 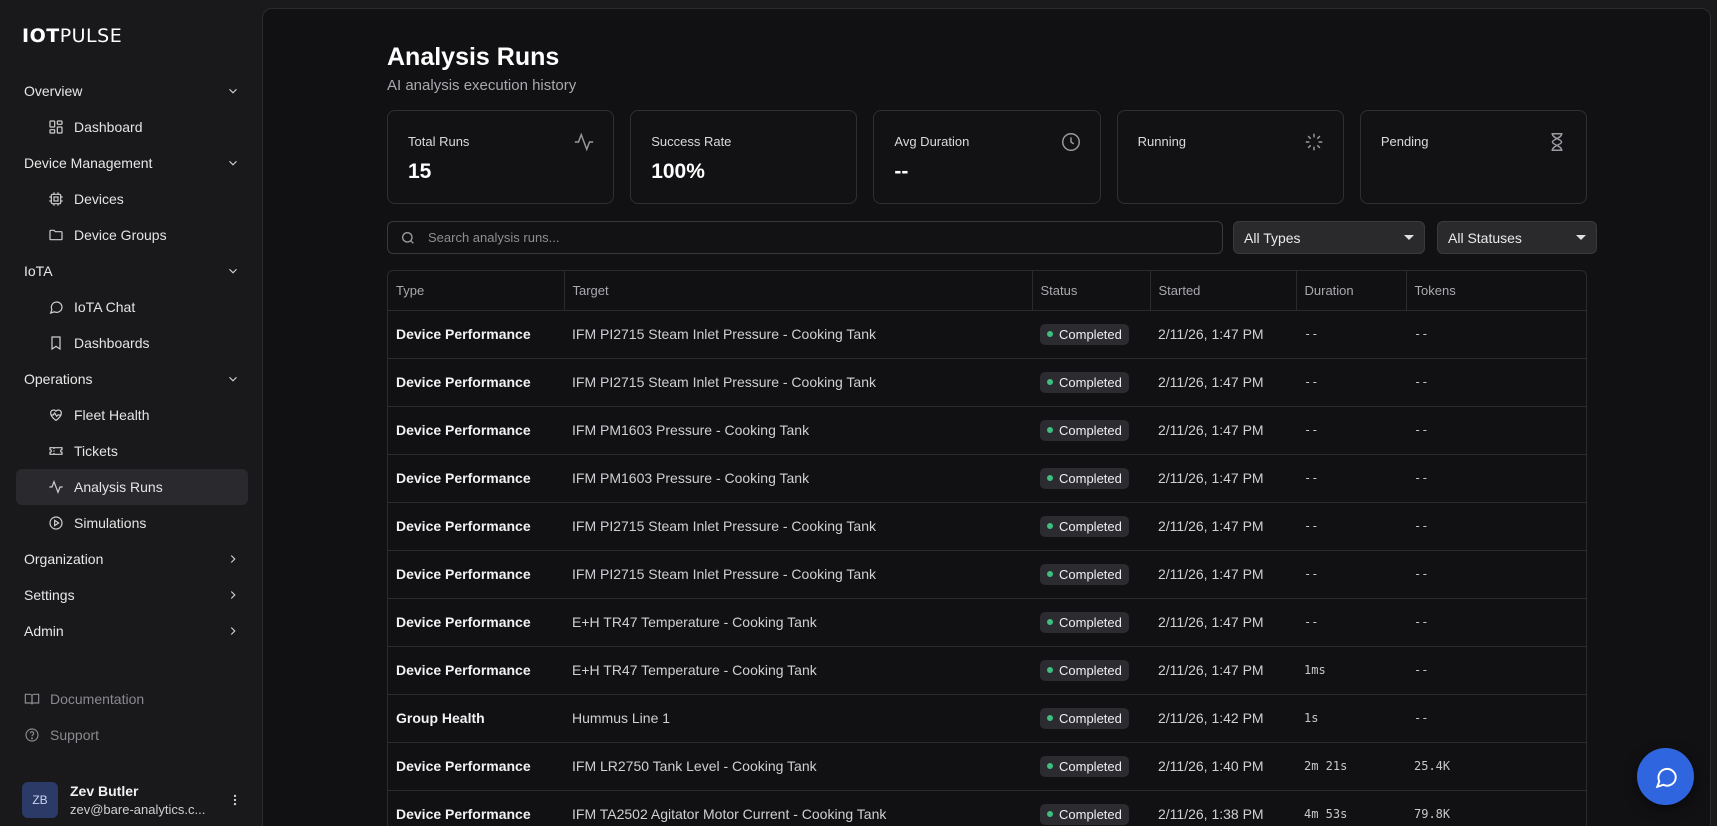 I want to click on more-vertical-icon, so click(x=235, y=800).